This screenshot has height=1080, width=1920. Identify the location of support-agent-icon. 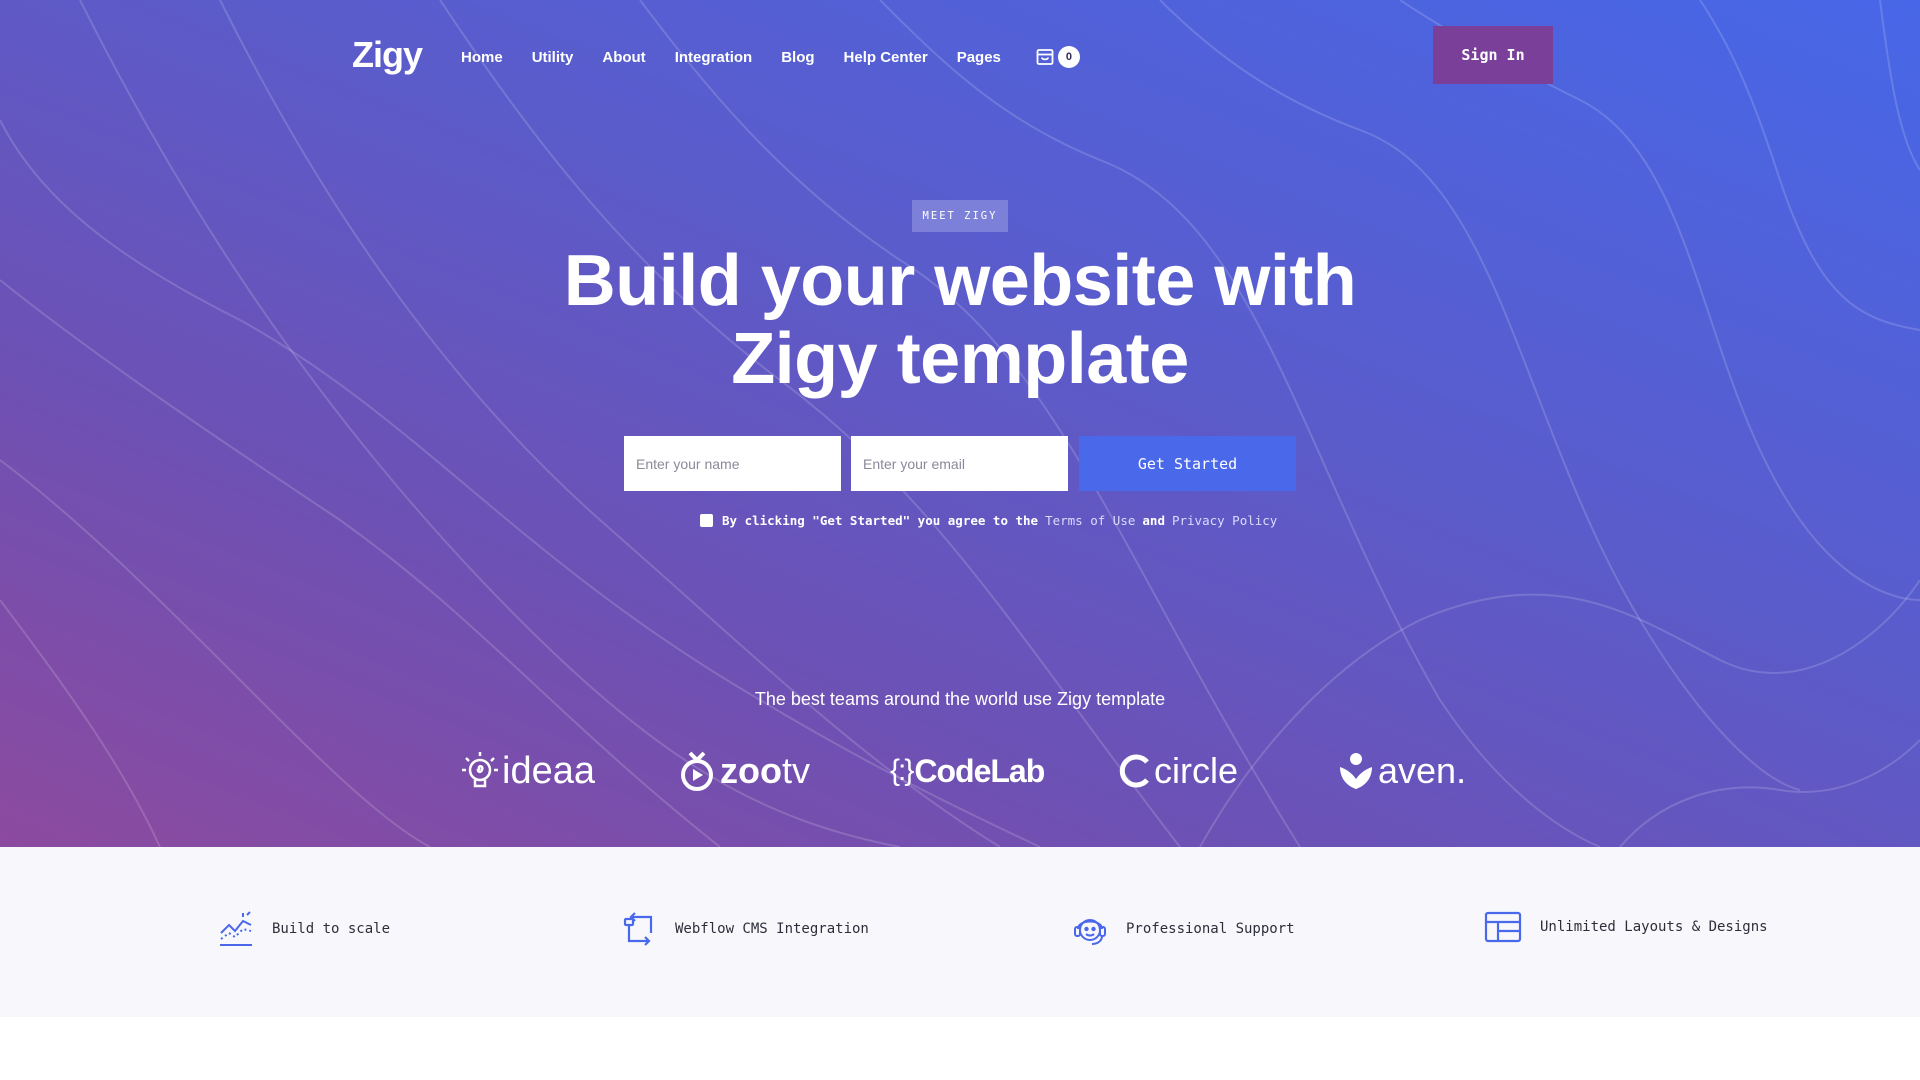
(1090, 932).